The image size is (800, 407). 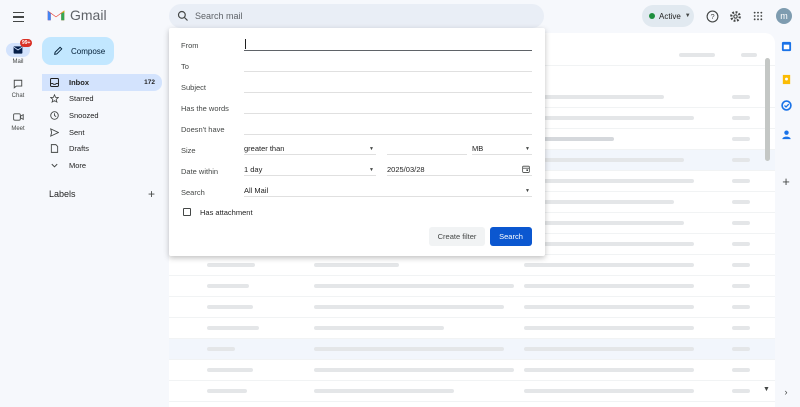 I want to click on expand-panel-icon: ›, so click(x=786, y=392).